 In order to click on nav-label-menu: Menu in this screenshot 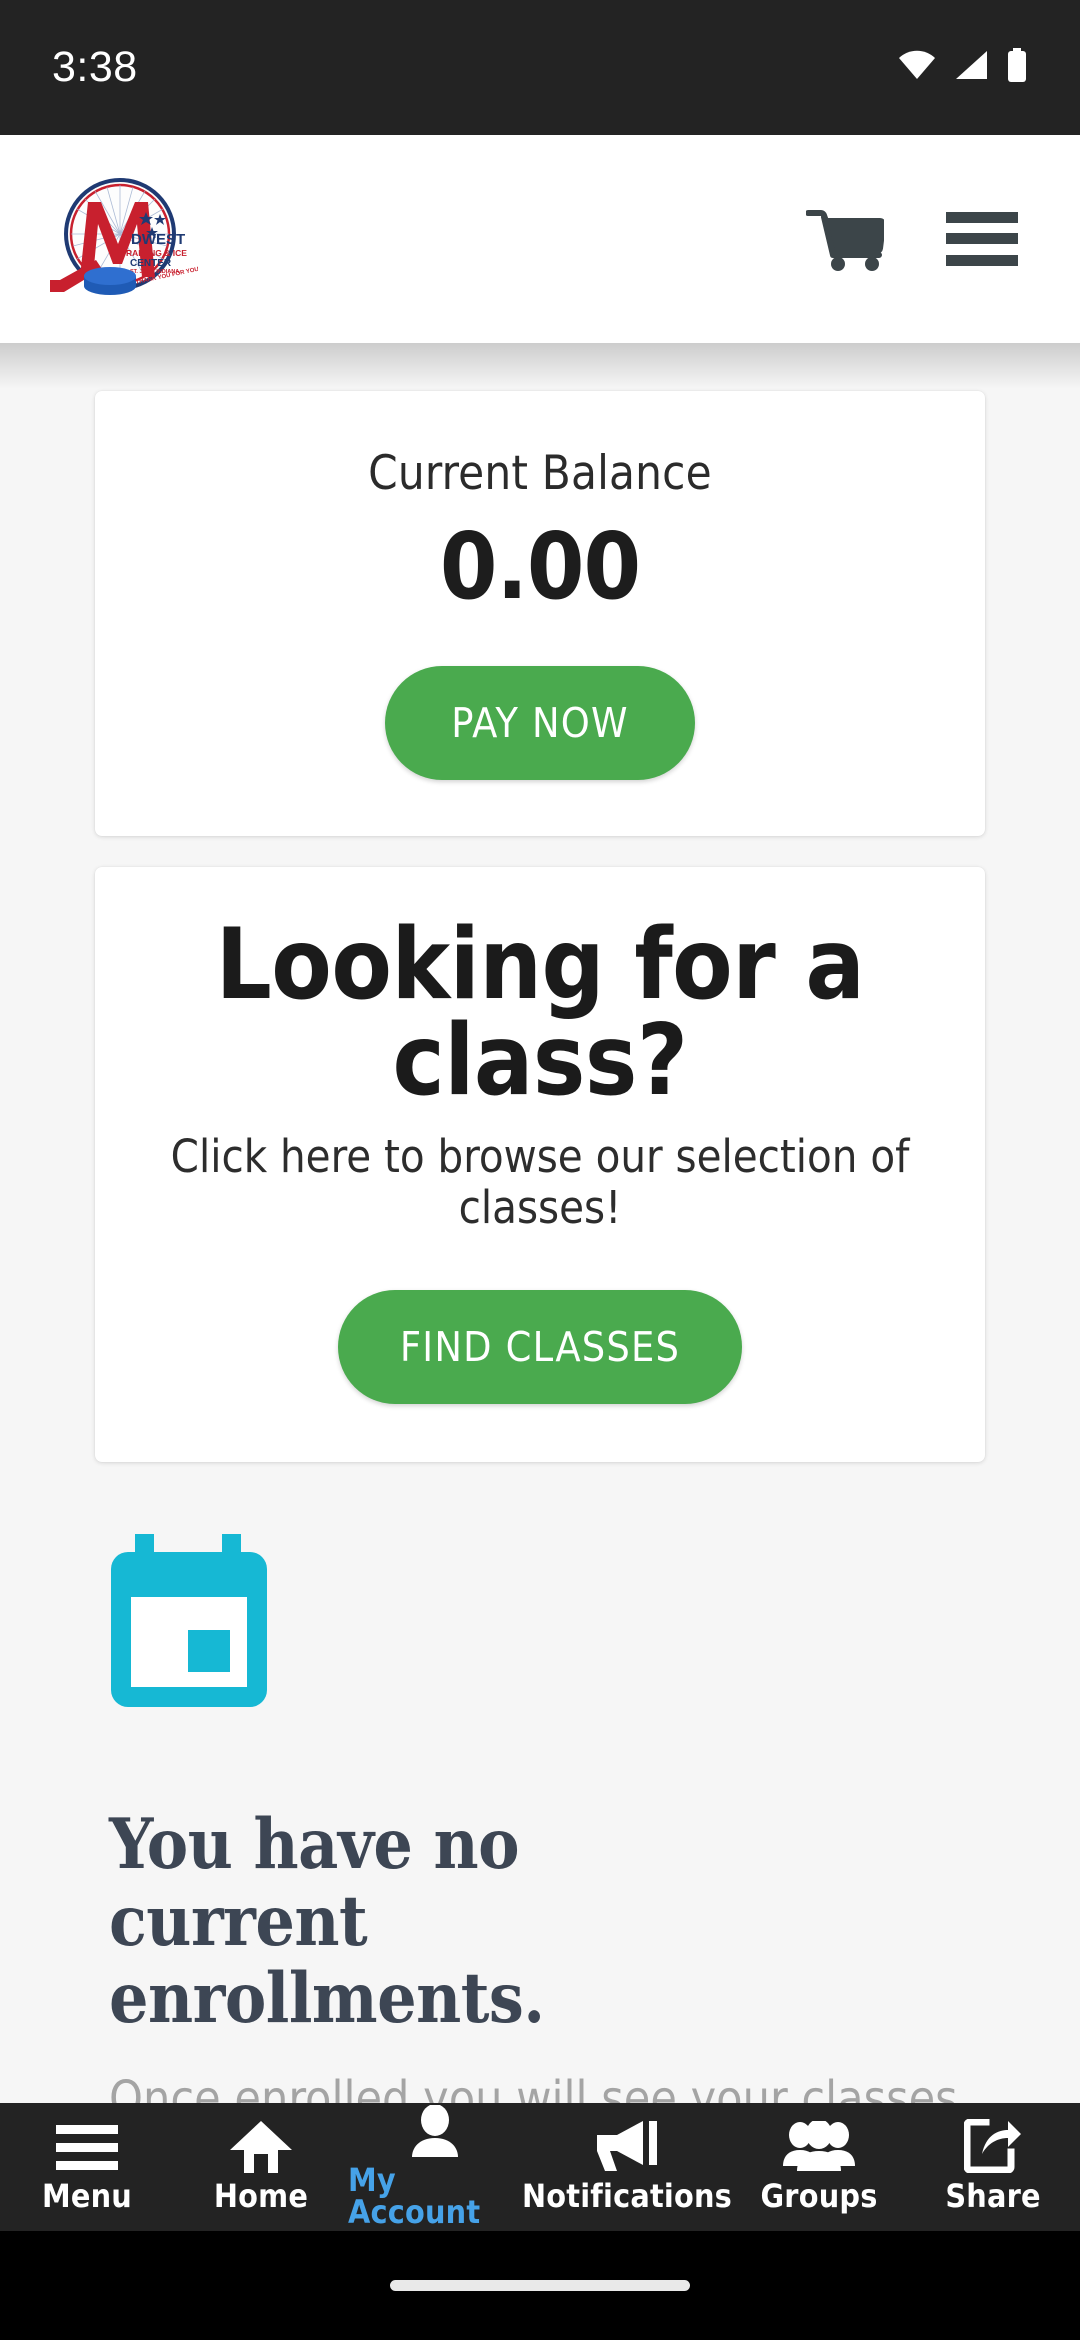, I will do `click(87, 2195)`.